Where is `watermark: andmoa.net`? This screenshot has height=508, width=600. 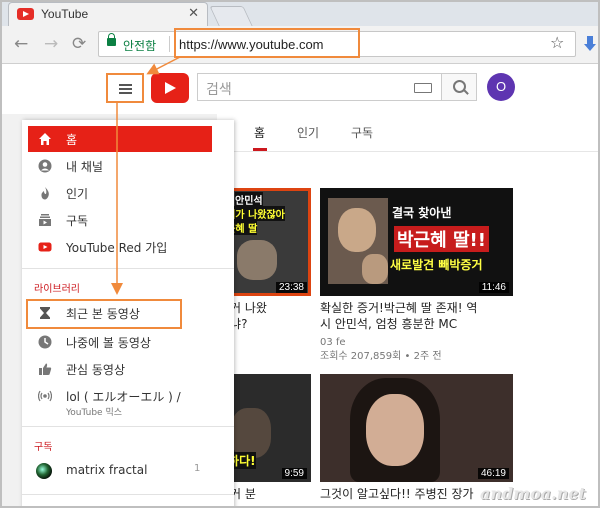 watermark: andmoa.net is located at coordinates (533, 493).